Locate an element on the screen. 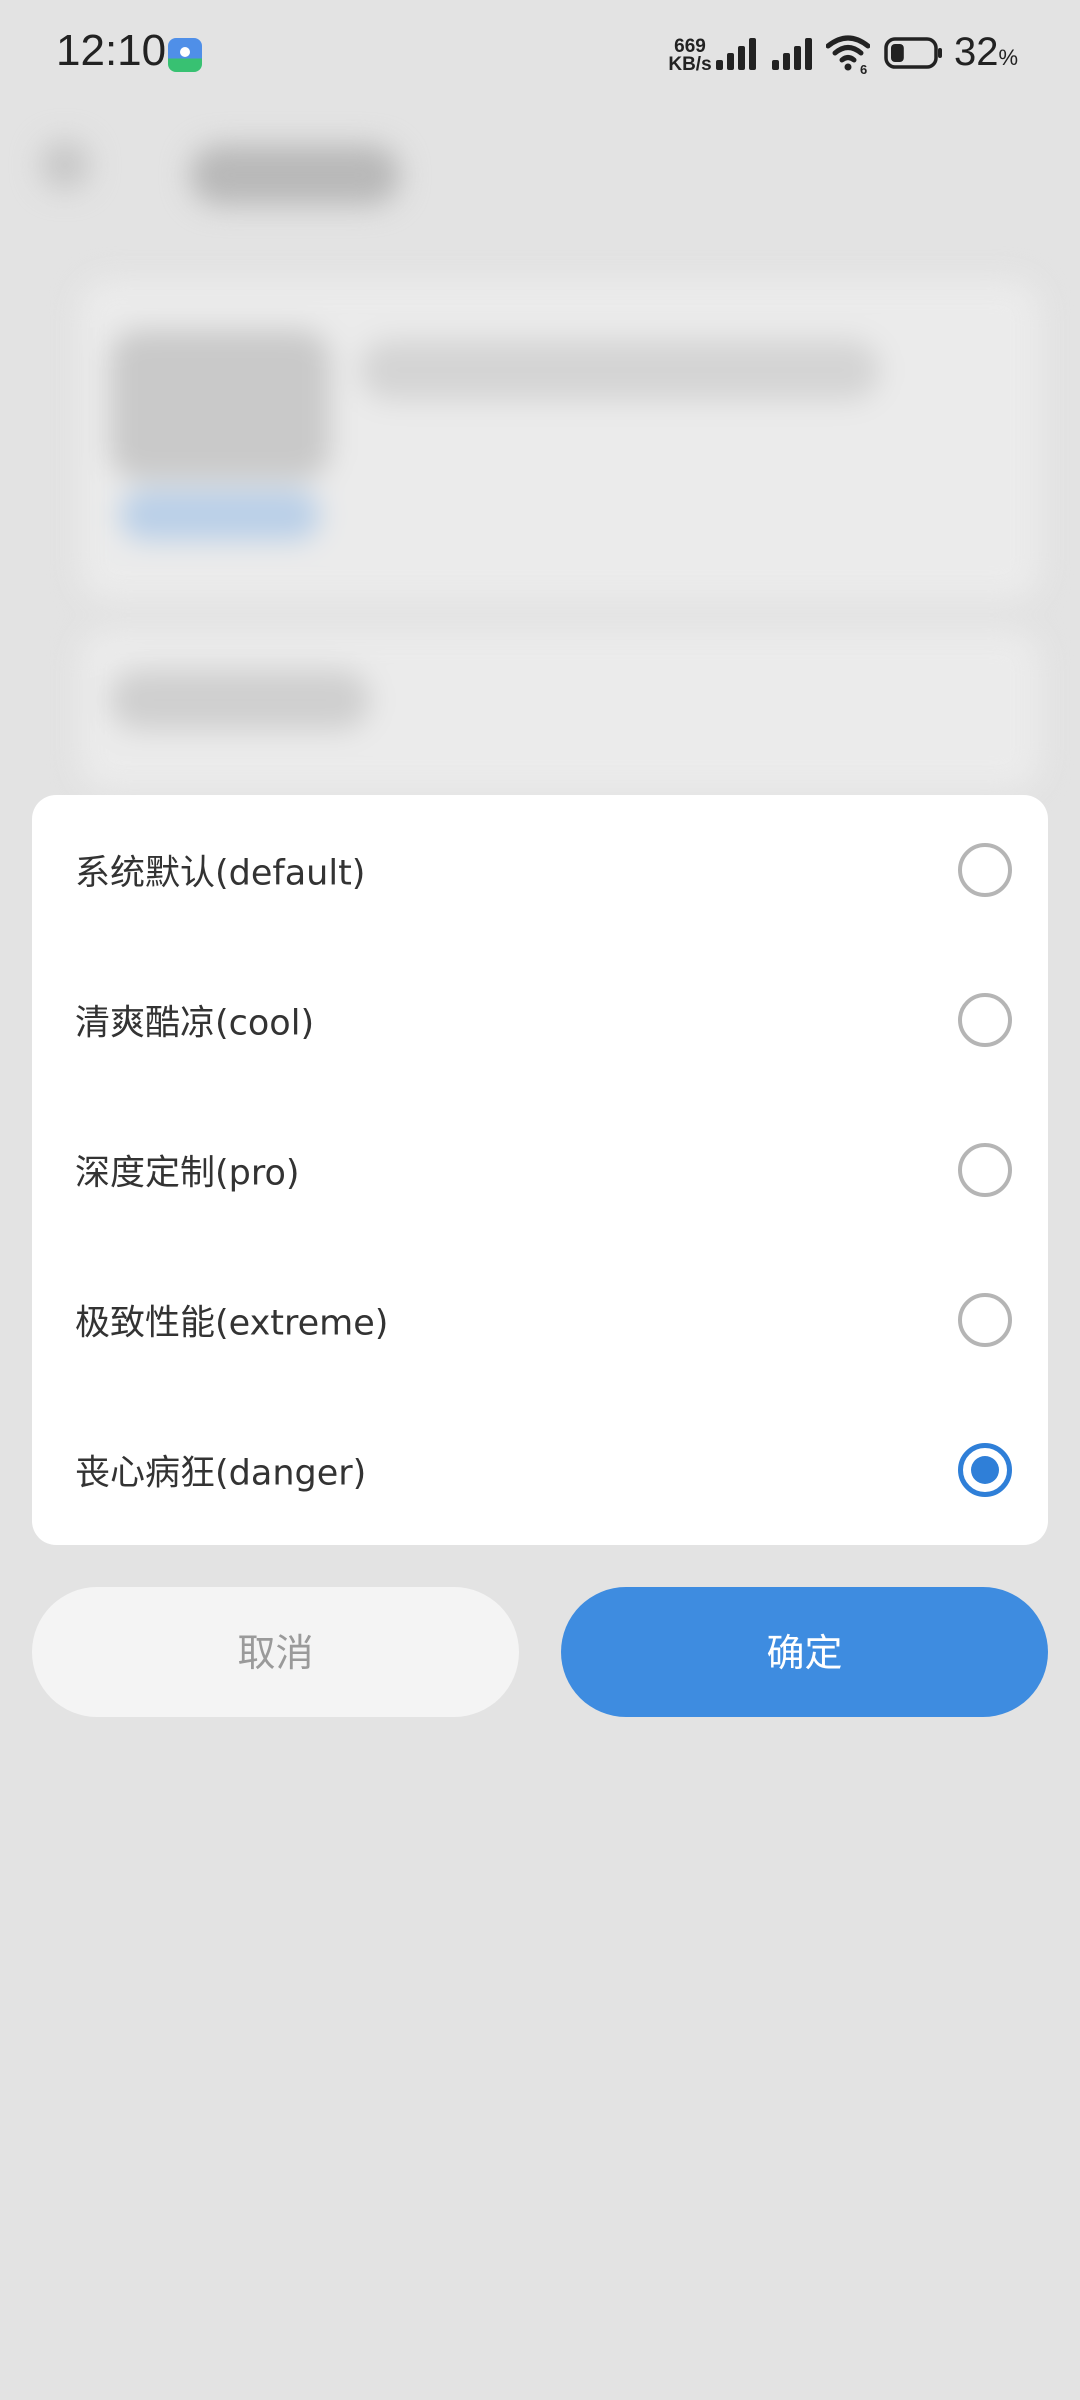 This screenshot has width=1080, height=2400. cancel-button: 取消 is located at coordinates (275, 1652).